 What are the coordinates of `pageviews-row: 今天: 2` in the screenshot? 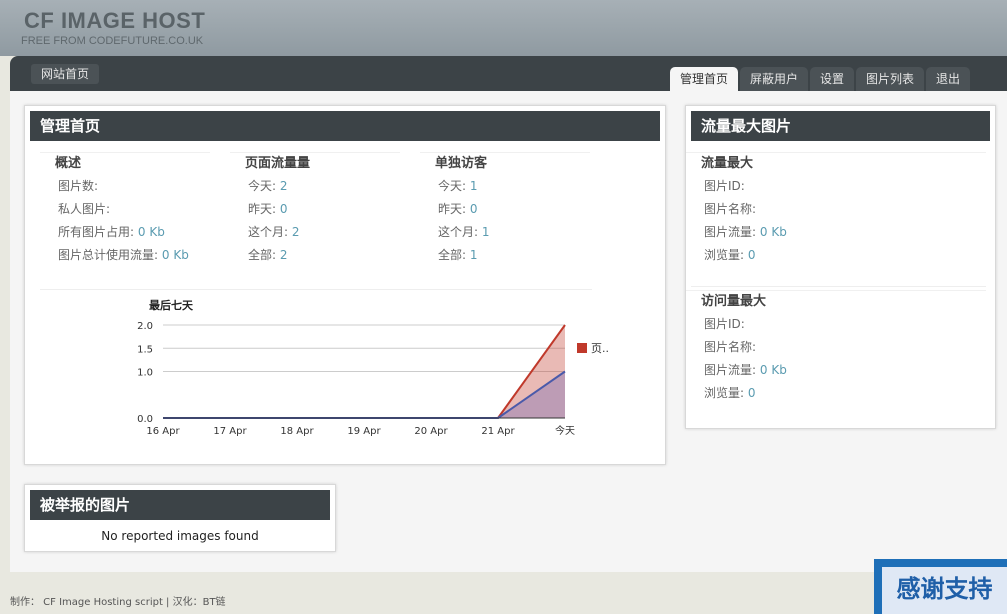 It's located at (268, 186).